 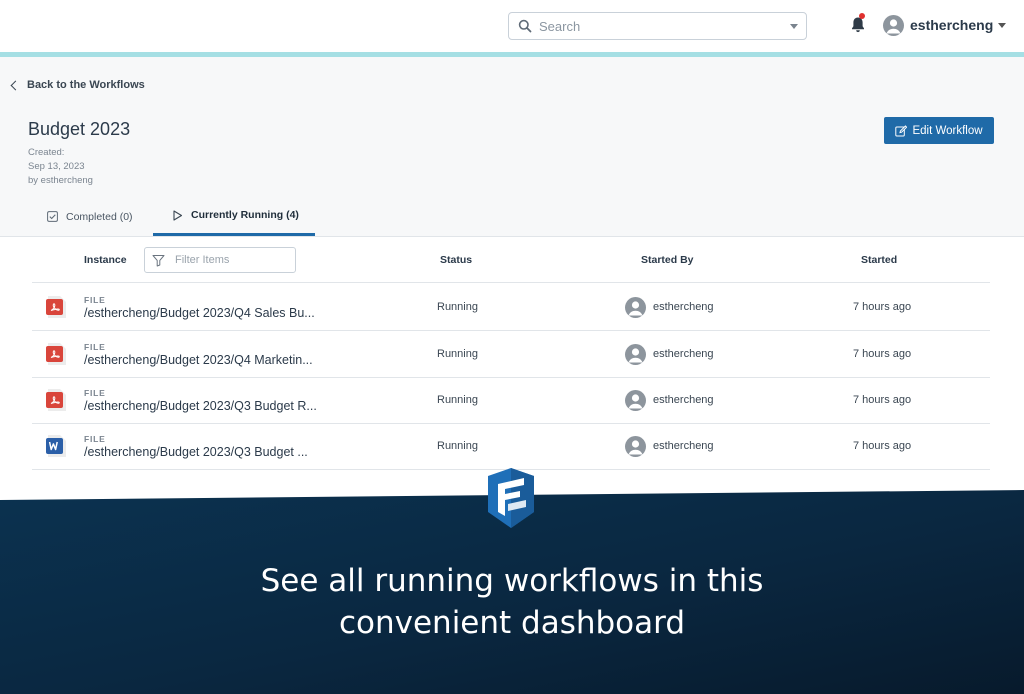 I want to click on filter-box, so click(x=220, y=260).